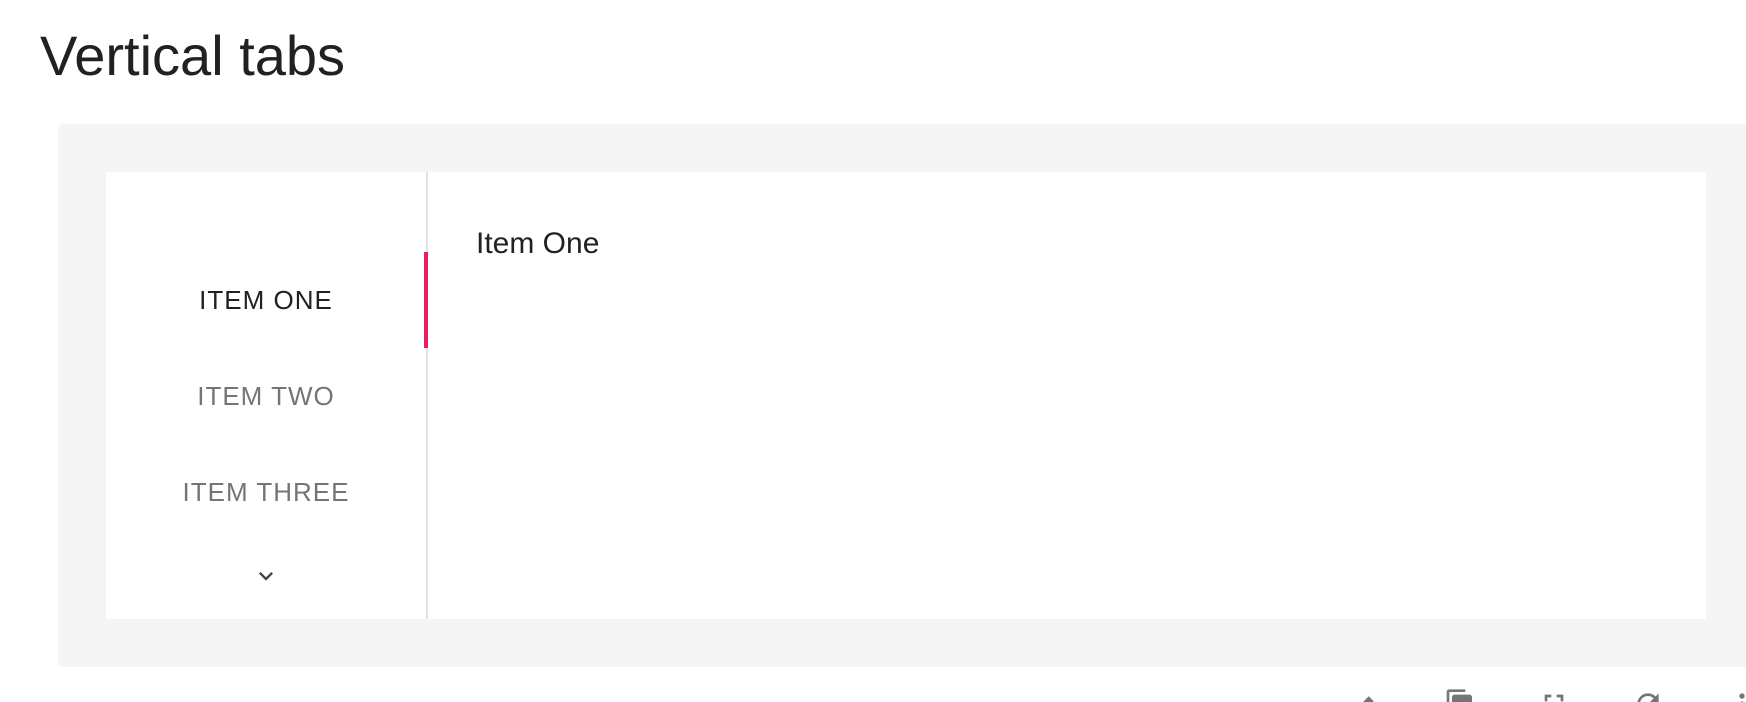 This screenshot has width=1746, height=702. I want to click on demo-toolbar, so click(1548, 695).